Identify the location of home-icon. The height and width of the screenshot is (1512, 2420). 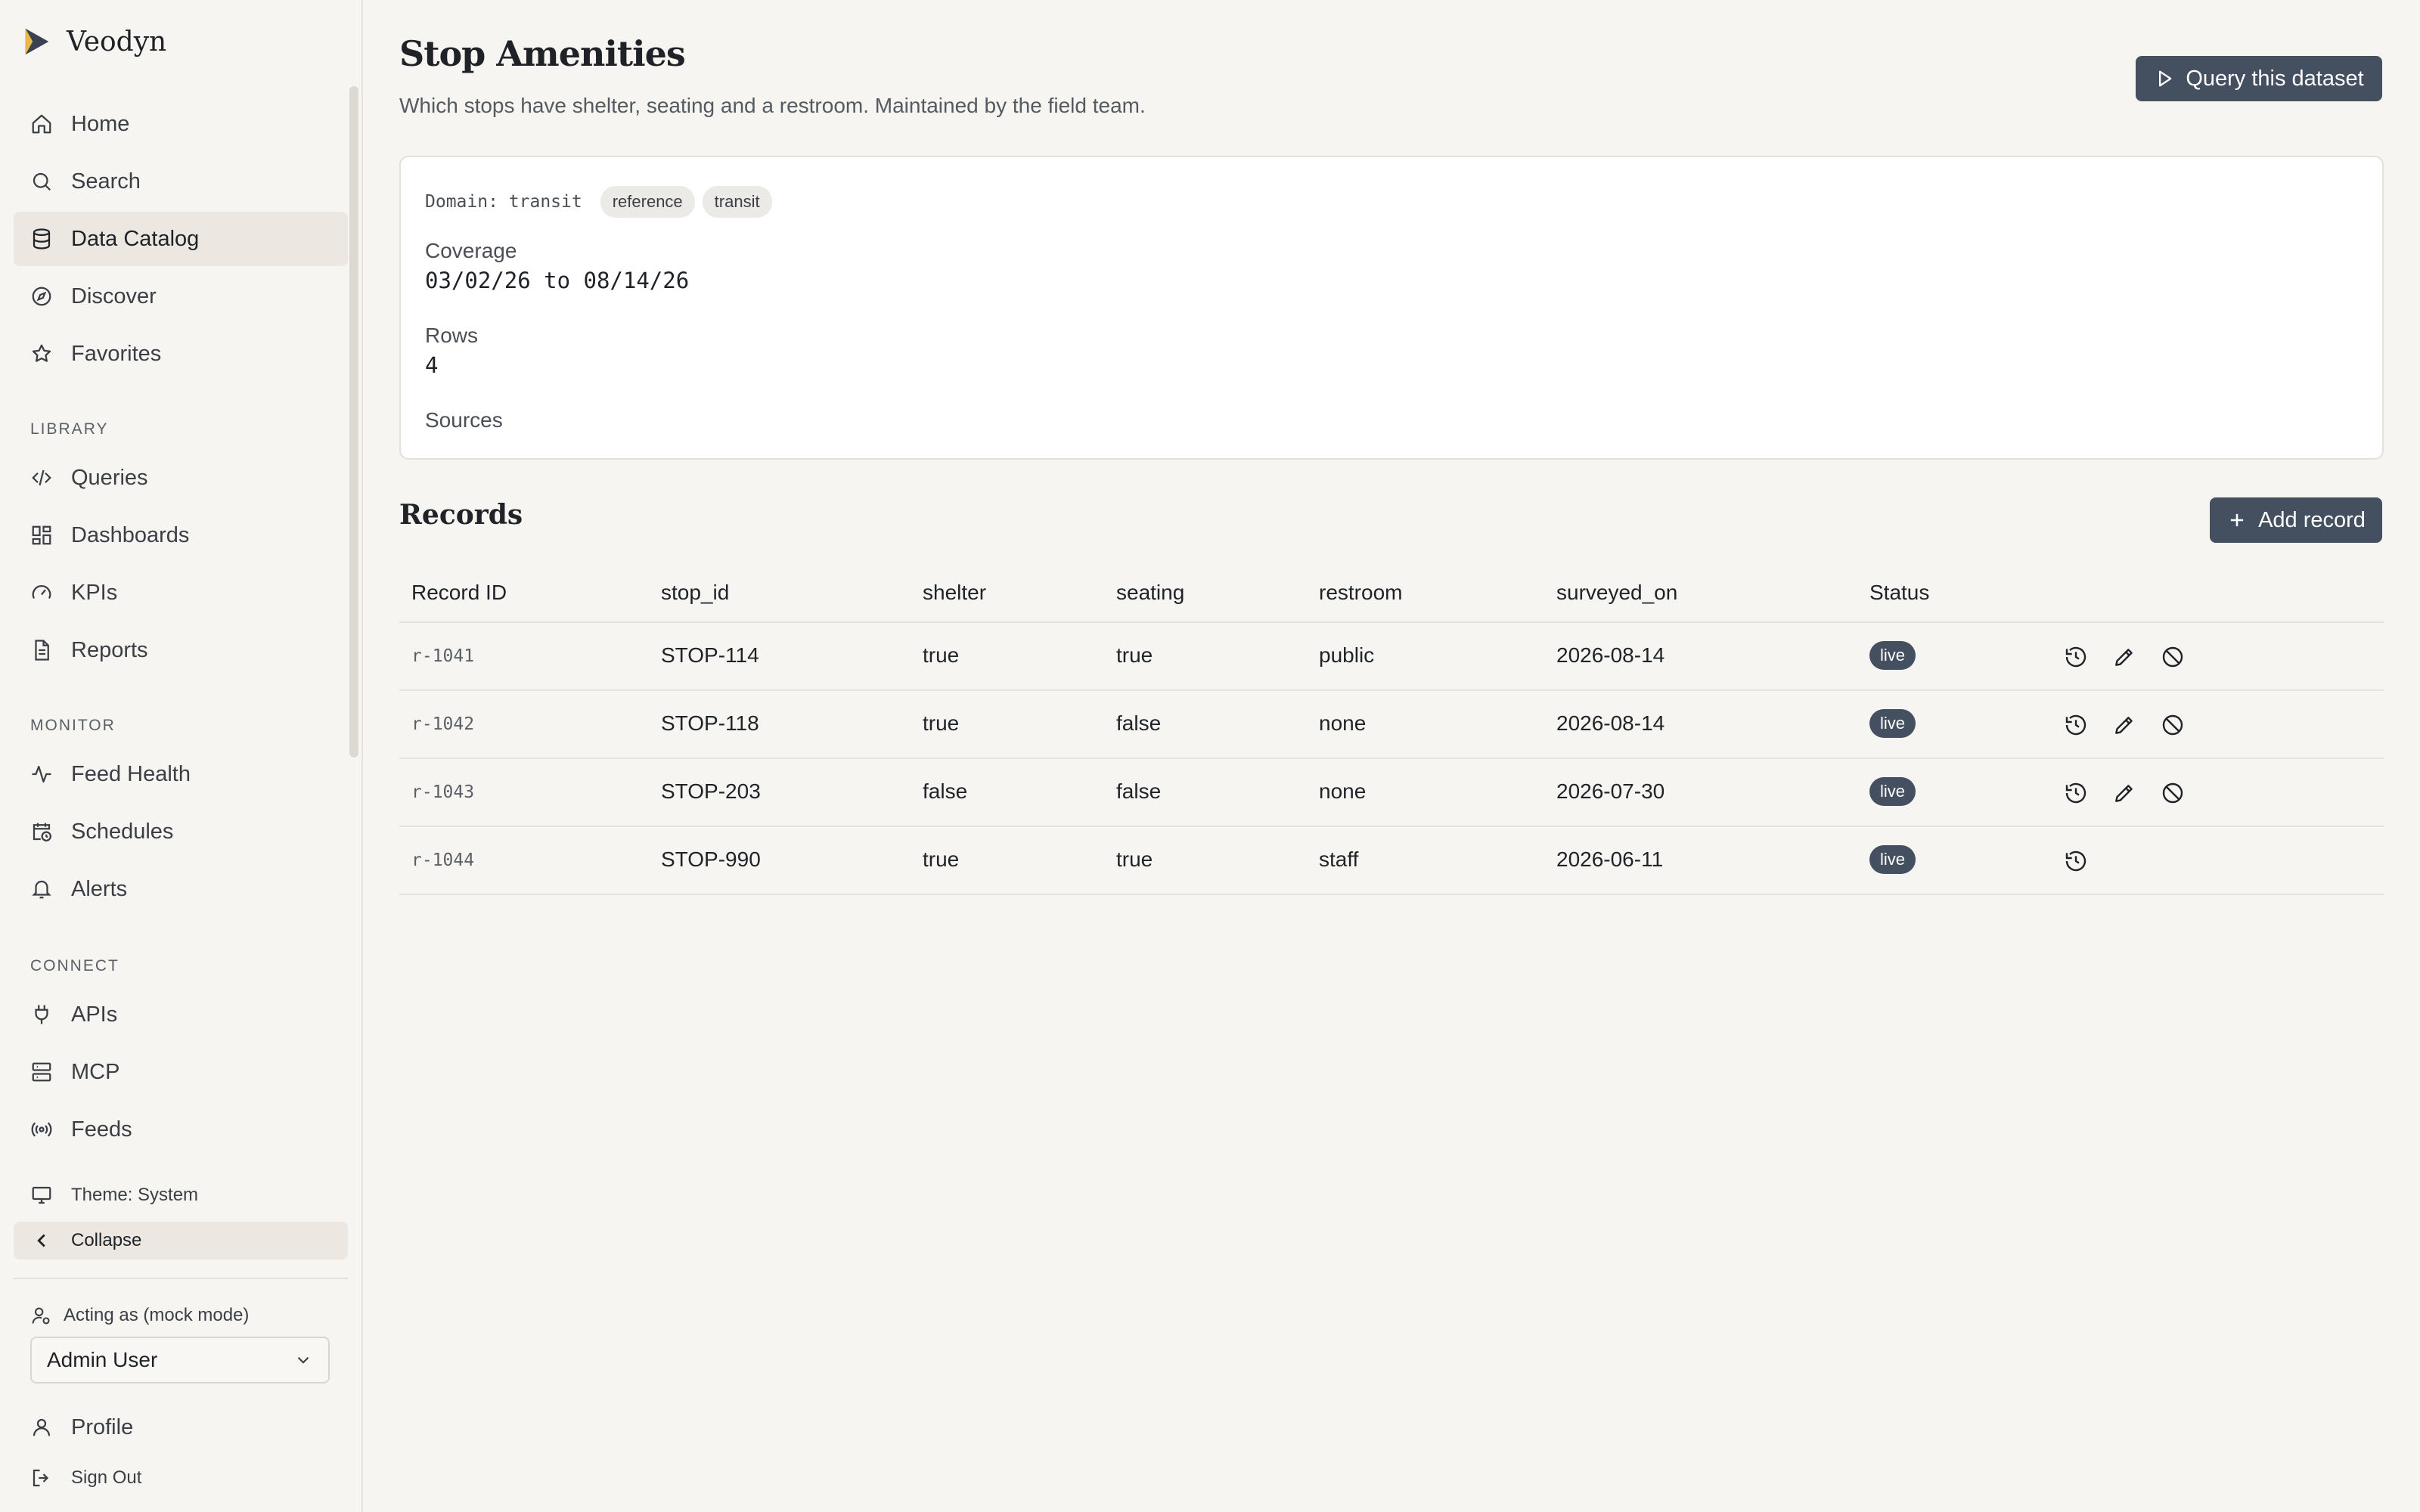
(41, 124).